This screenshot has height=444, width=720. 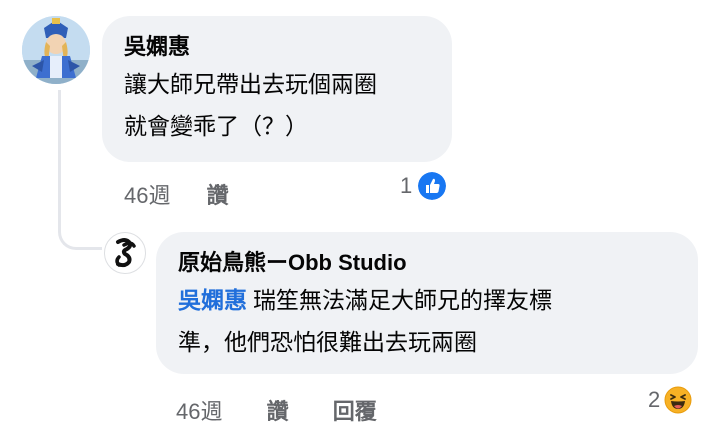 What do you see at coordinates (427, 263) in the screenshot?
I see `reply-author-name: 原始鳥熊ーObb Studio` at bounding box center [427, 263].